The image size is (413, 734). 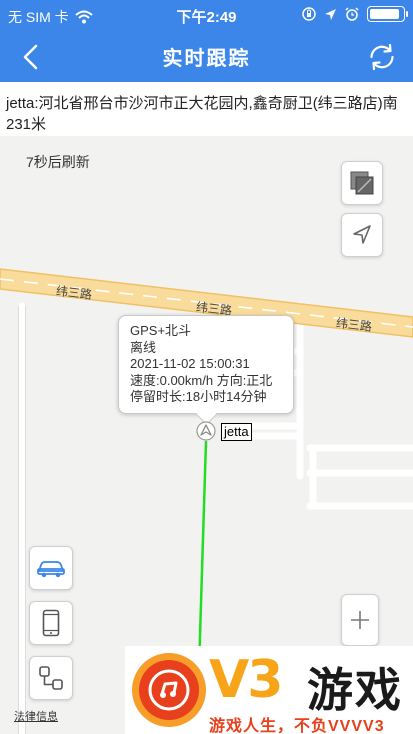 What do you see at coordinates (161, 330) in the screenshot?
I see `signal-type: GPS+北斗` at bounding box center [161, 330].